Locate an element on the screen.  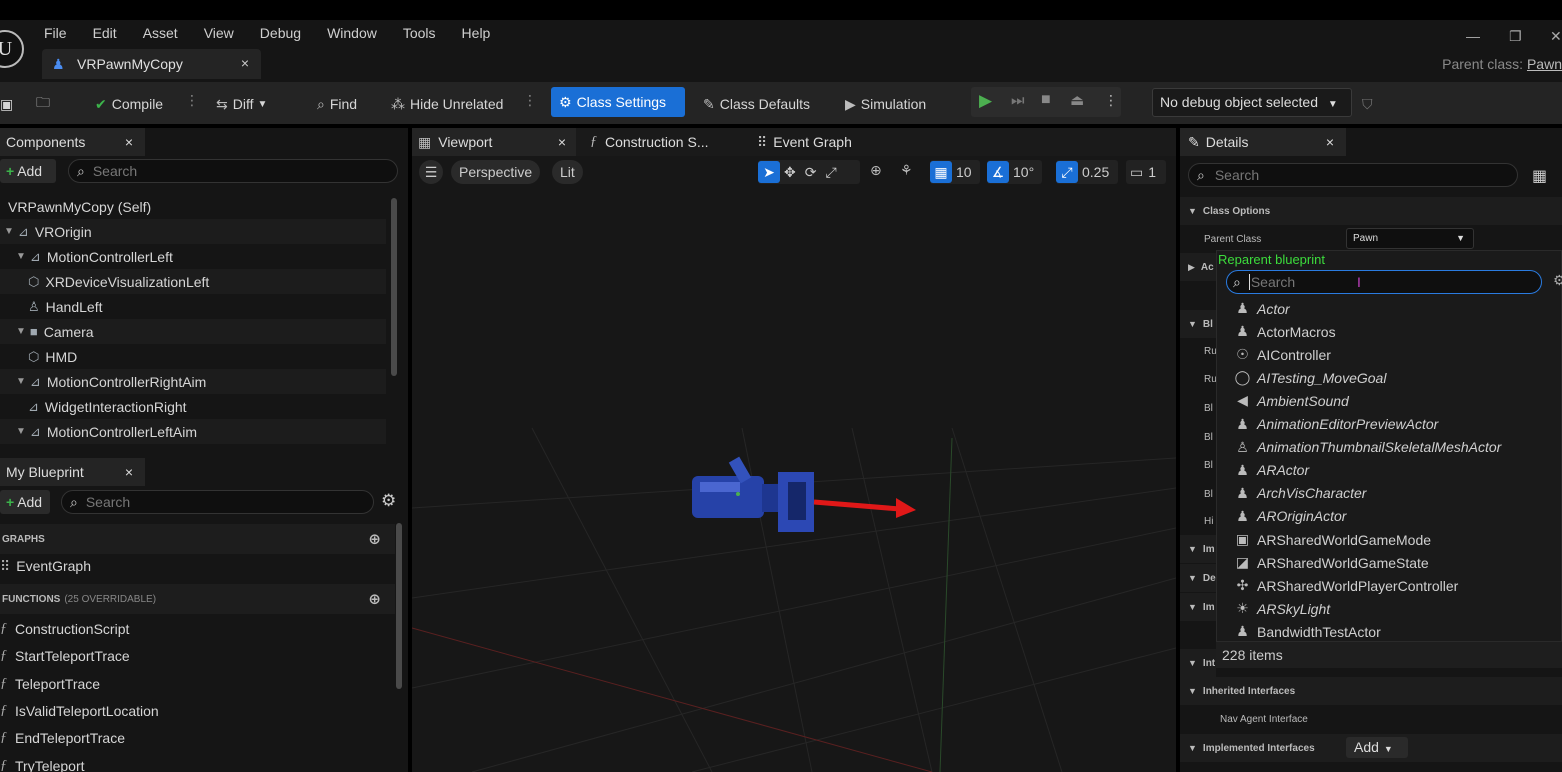
reparent-search-input: ⌕ Search I is located at coordinates (1384, 282).